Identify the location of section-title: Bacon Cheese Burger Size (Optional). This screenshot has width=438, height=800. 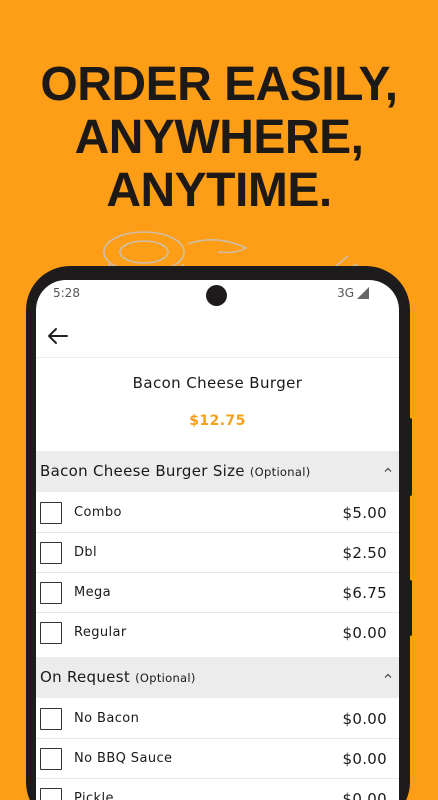
(175, 471).